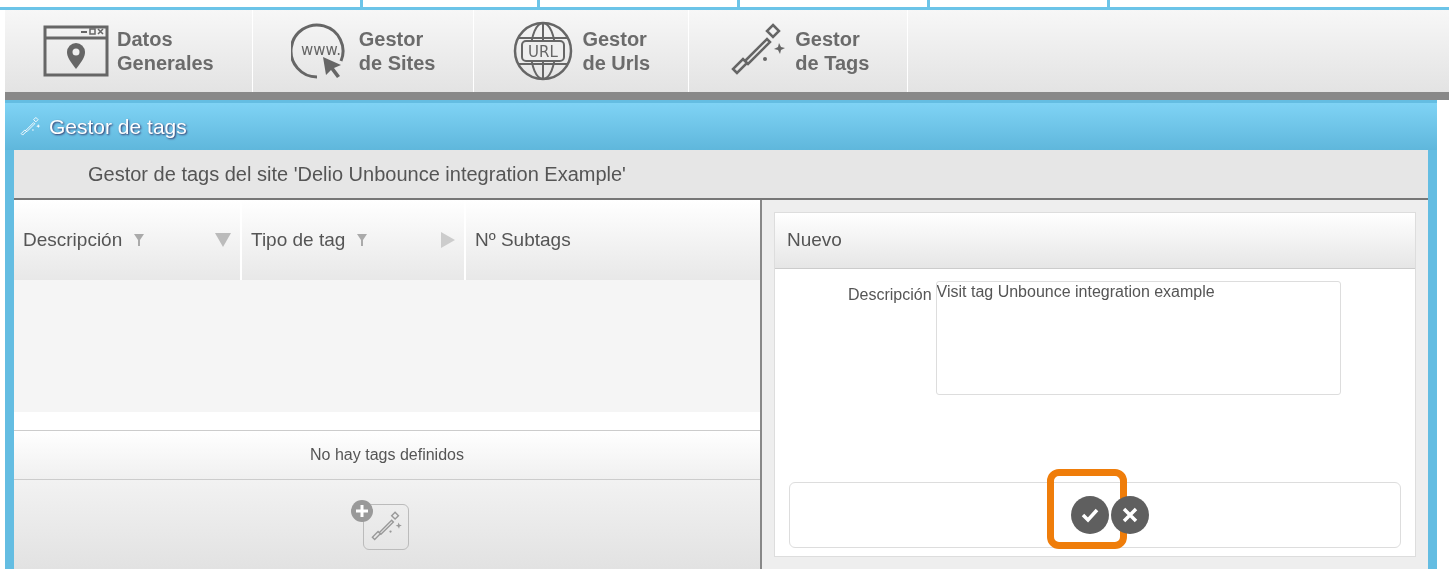  I want to click on empty-message: No hay tags definidos, so click(387, 455).